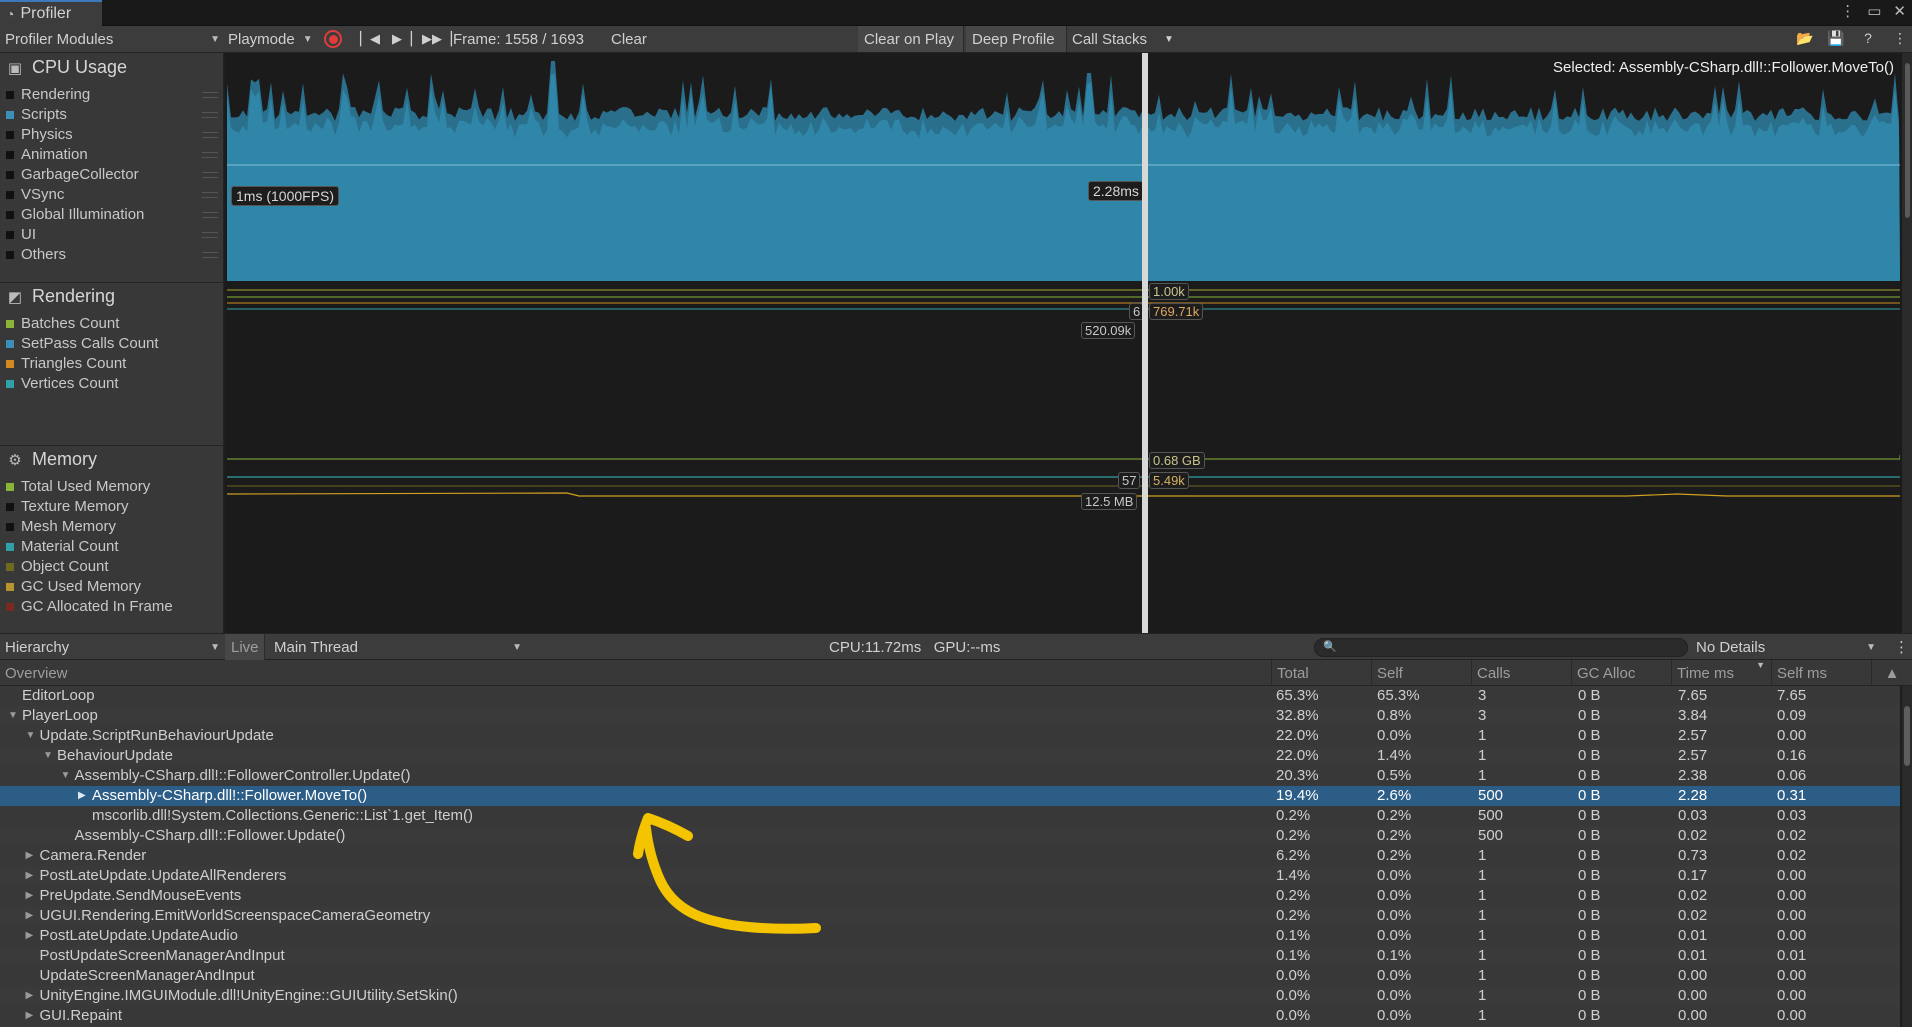 The image size is (1912, 1027). I want to click on column-time-ms: Time ms ▼, so click(1721, 673).